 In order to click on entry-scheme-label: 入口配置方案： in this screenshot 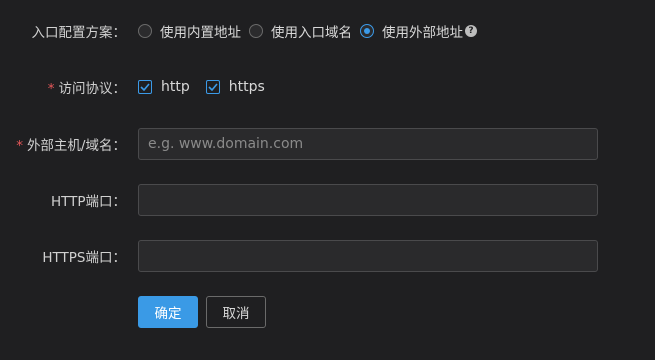, I will do `click(79, 33)`.